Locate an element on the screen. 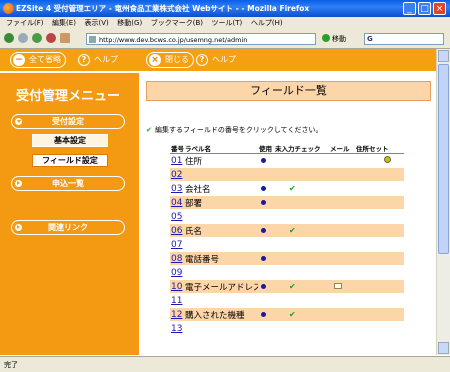 This screenshot has height=372, width=450. help-button-right: ? ヘルプ is located at coordinates (216, 60).